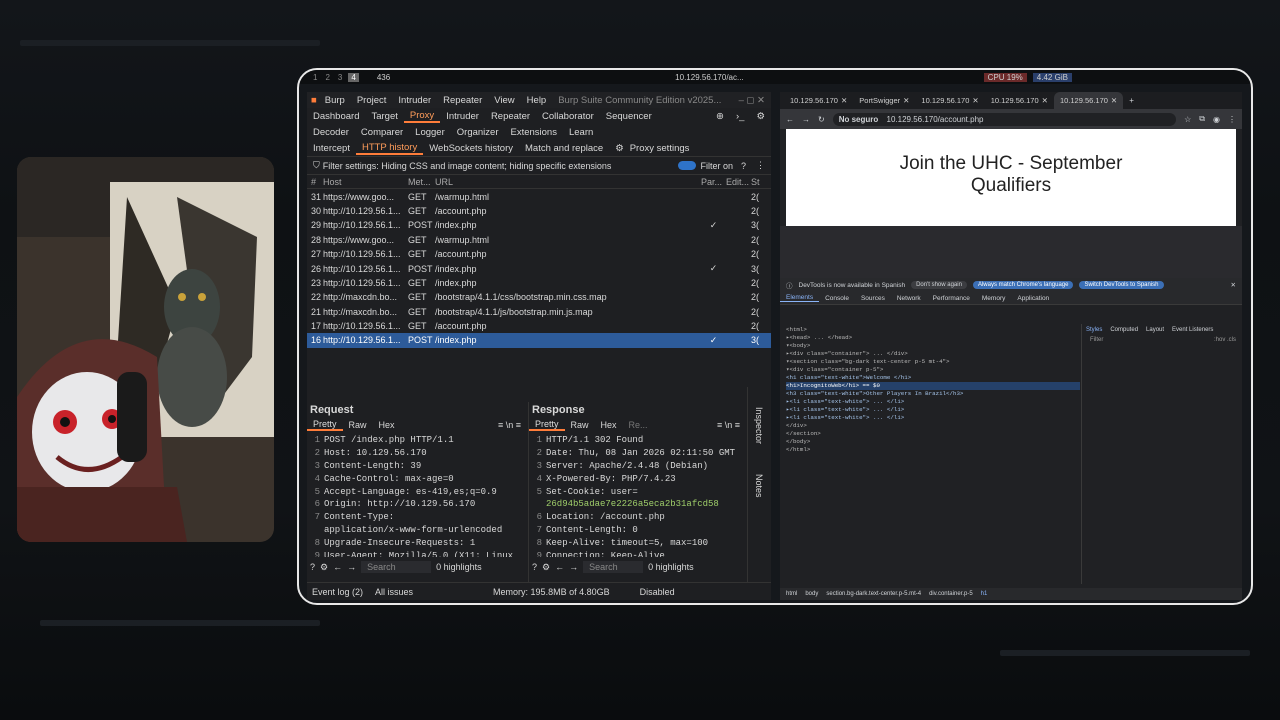 Image resolution: width=1280 pixels, height=720 pixels. I want to click on res-tab-raw: Raw, so click(580, 425).